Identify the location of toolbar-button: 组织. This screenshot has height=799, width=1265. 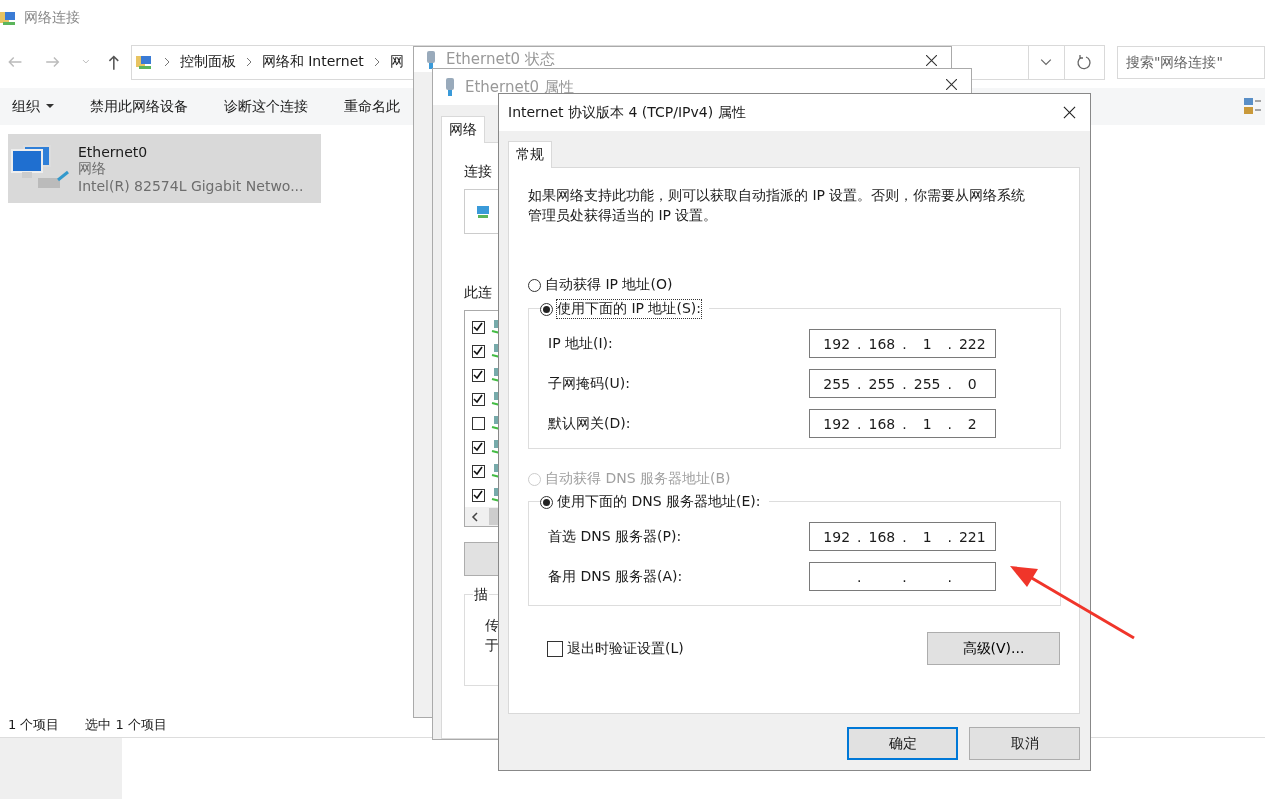
(33, 106).